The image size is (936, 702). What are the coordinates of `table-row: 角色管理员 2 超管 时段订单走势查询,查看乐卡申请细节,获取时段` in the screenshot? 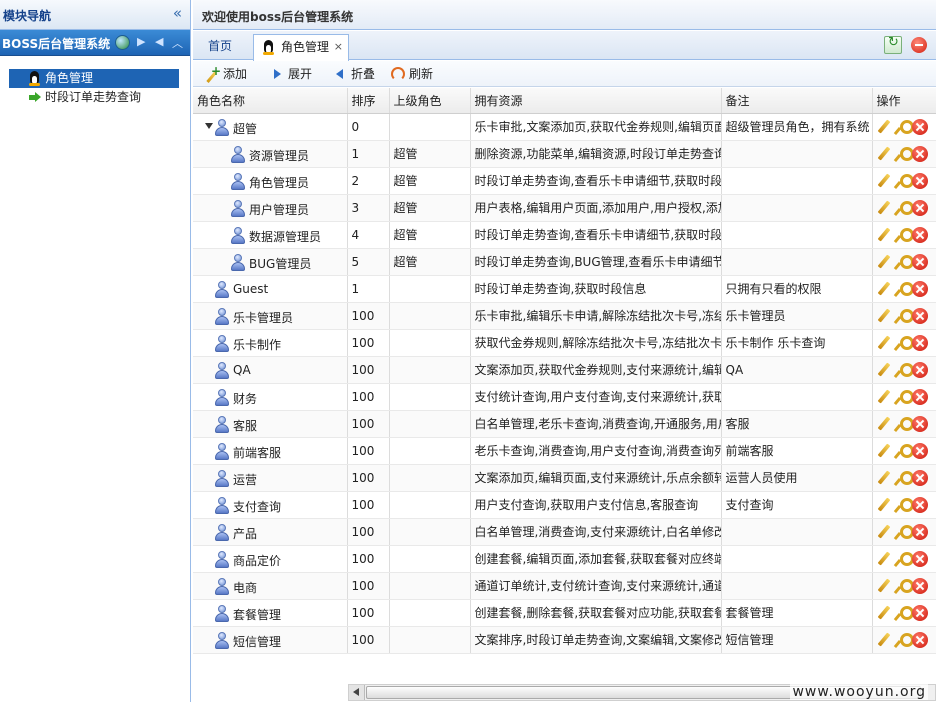 It's located at (564, 181).